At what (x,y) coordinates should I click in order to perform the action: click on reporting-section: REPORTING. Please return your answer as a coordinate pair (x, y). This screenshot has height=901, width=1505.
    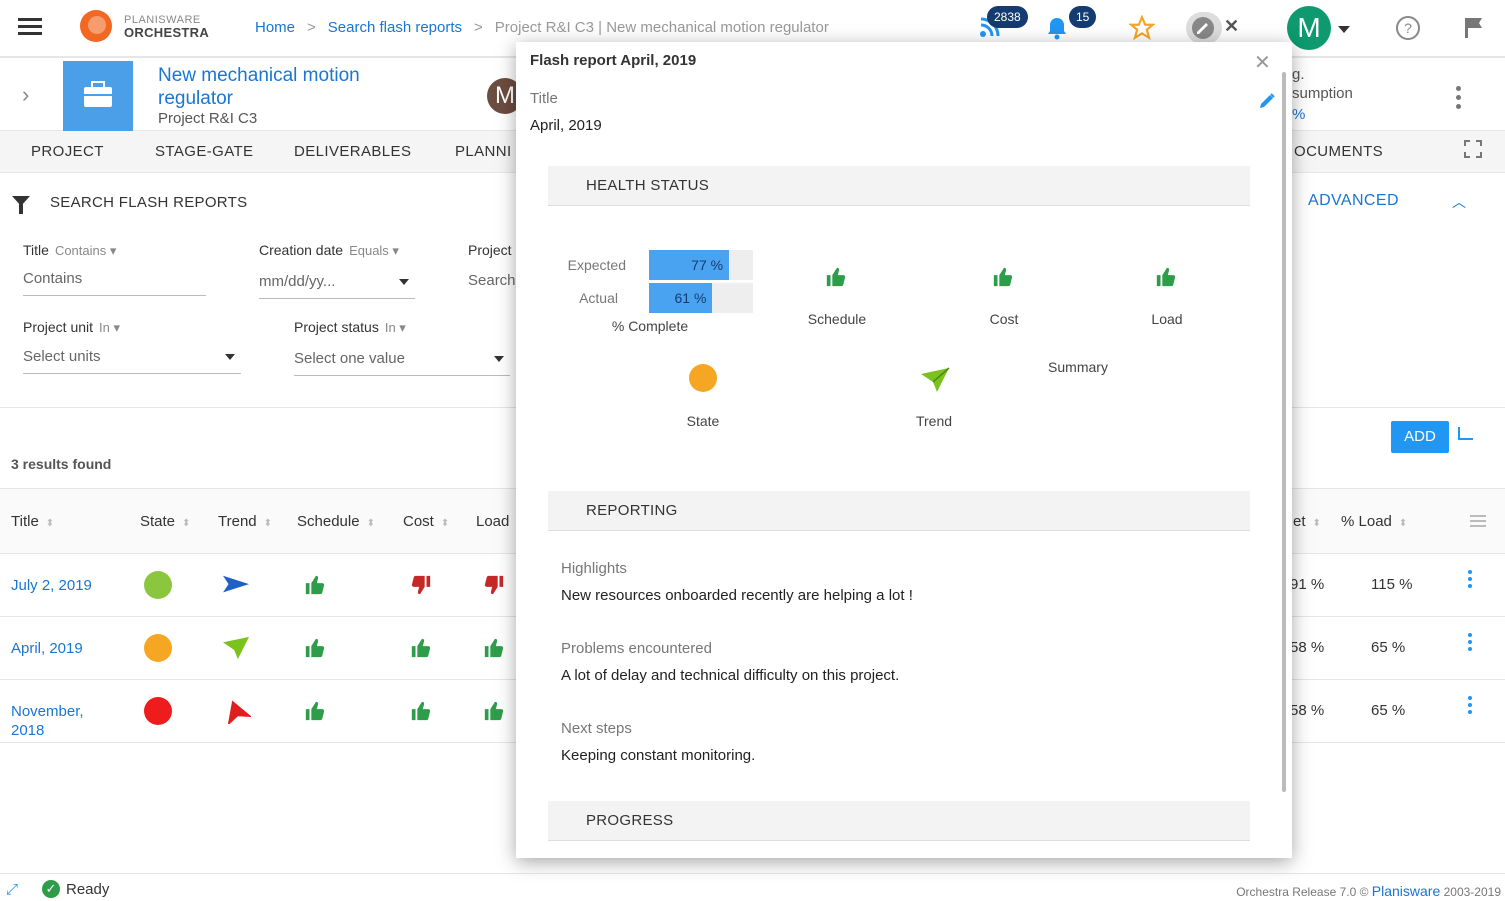
    Looking at the image, I should click on (899, 511).